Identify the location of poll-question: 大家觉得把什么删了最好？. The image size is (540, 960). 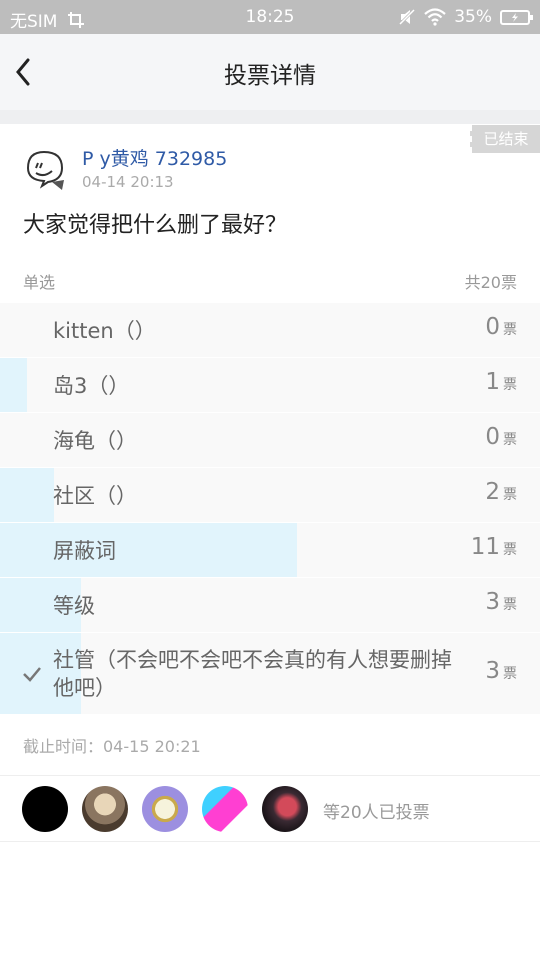
(155, 225).